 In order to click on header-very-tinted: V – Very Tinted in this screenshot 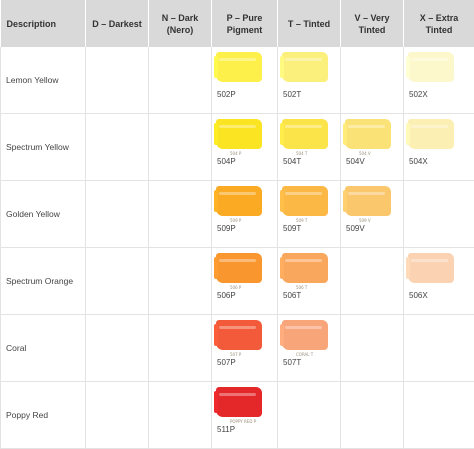, I will do `click(372, 23)`.